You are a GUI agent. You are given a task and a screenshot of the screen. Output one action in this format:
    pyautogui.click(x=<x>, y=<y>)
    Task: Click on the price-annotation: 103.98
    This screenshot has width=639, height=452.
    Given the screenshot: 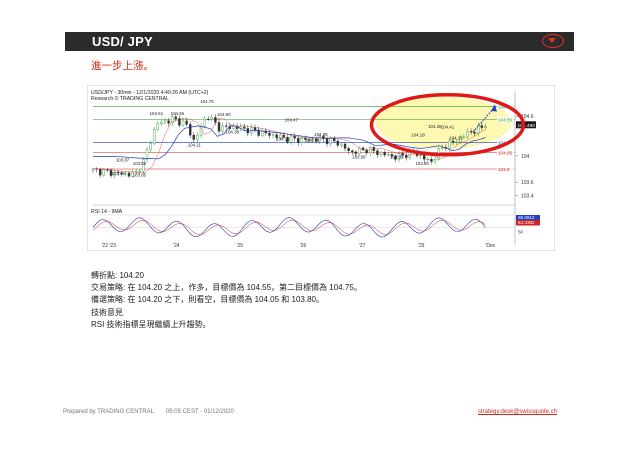 What is the action you would take?
    pyautogui.click(x=359, y=156)
    